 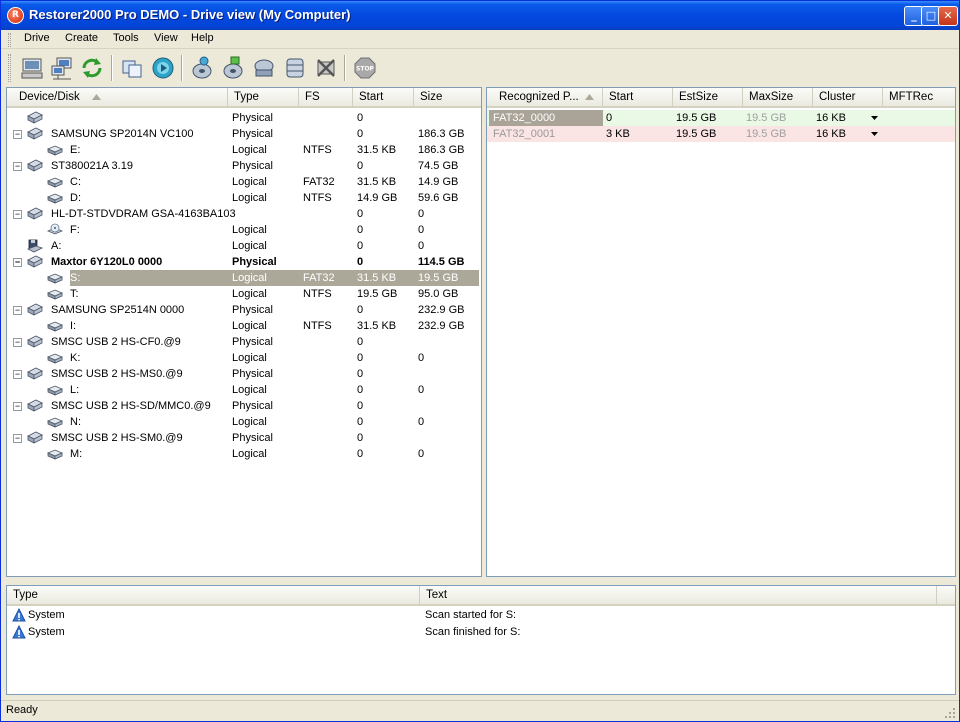 What do you see at coordinates (32, 68) in the screenshot?
I see `computer-icon` at bounding box center [32, 68].